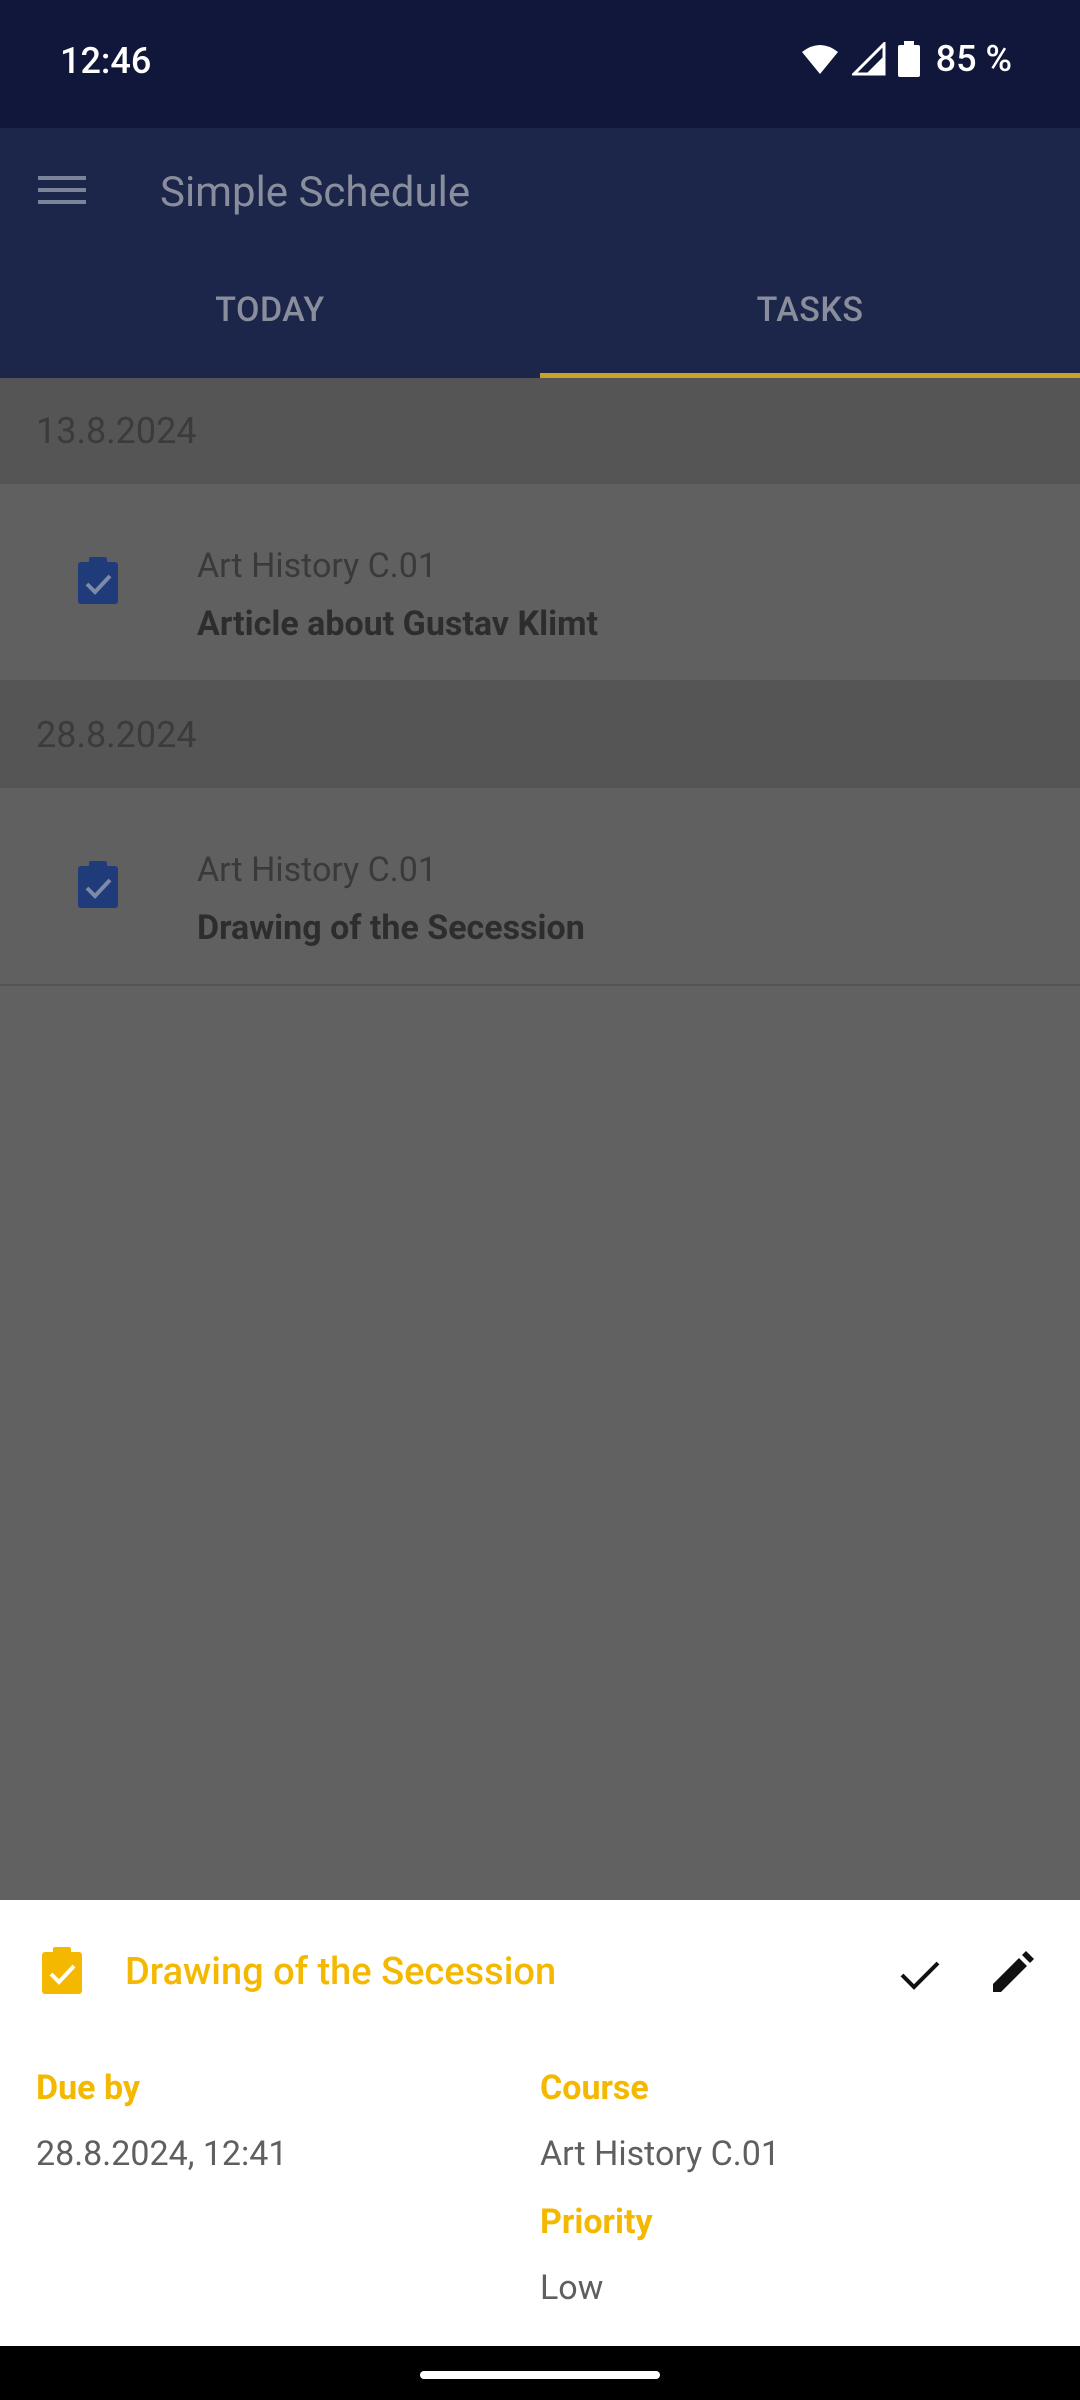 This screenshot has height=2400, width=1080. Describe the element at coordinates (810, 310) in the screenshot. I see `tab-tasks: TASKS` at that location.